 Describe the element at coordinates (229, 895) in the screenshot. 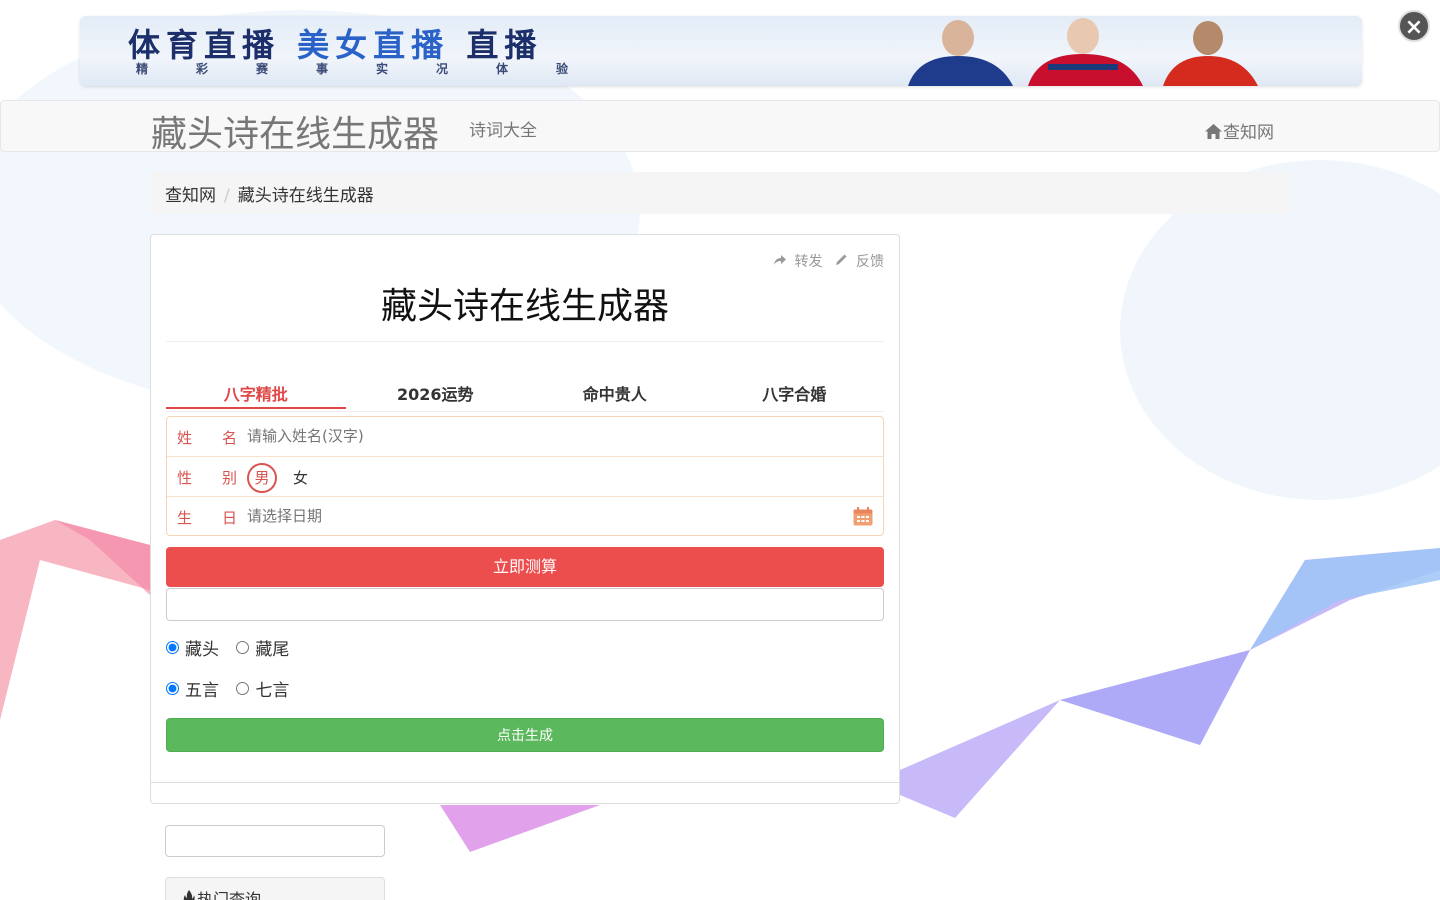

I see `hot-queries-title: 热门查询` at that location.